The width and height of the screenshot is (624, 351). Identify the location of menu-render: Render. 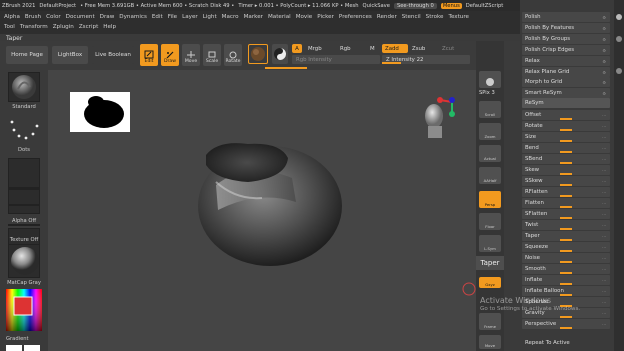
(387, 17).